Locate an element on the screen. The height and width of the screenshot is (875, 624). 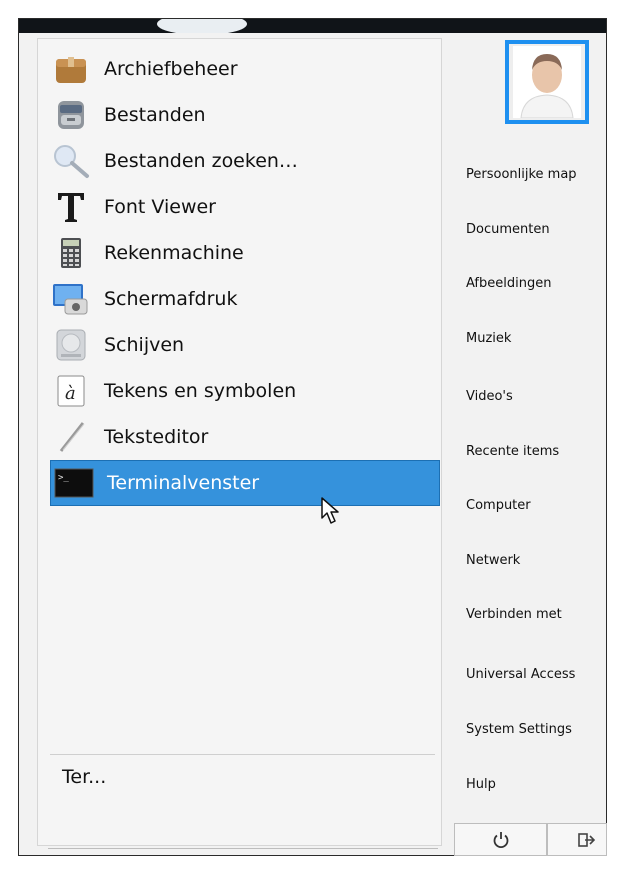
app-item-bestanden: Bestanden is located at coordinates (243, 115).